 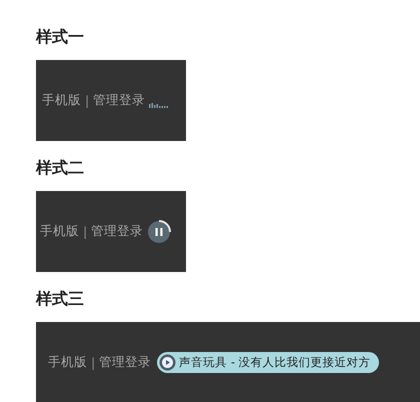 What do you see at coordinates (275, 362) in the screenshot?
I see `track-title: 声音玩具 - 没有人比我们更接近对方` at bounding box center [275, 362].